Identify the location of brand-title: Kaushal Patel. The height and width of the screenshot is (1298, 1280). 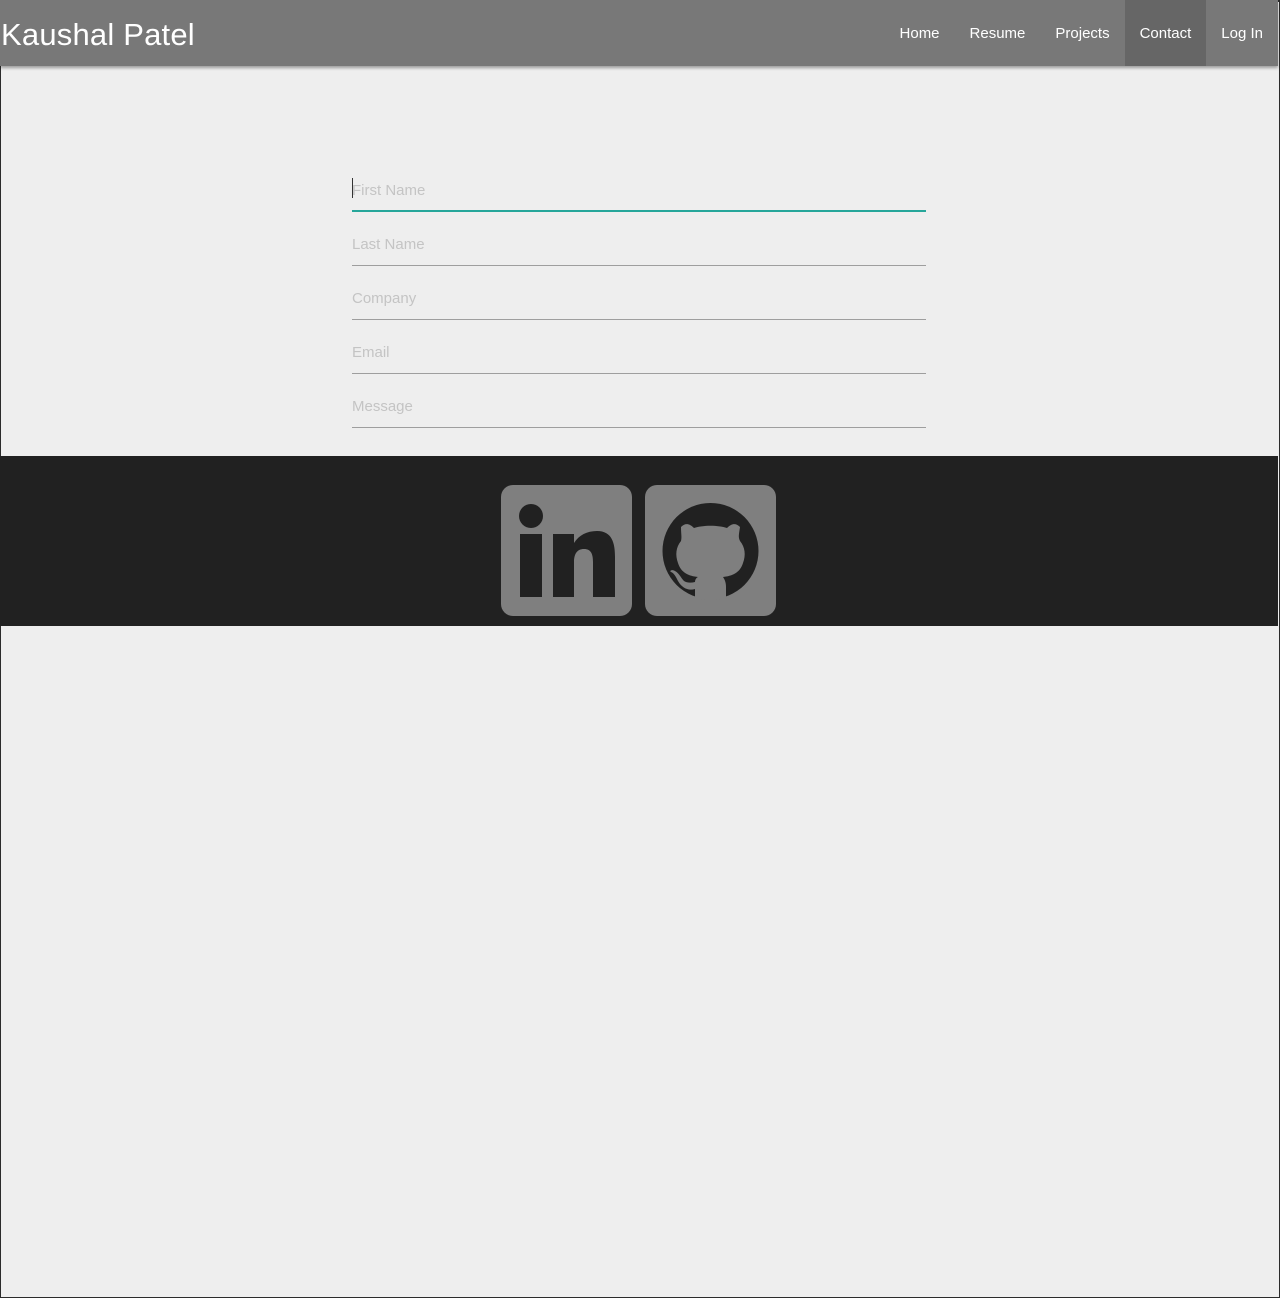
(97, 35).